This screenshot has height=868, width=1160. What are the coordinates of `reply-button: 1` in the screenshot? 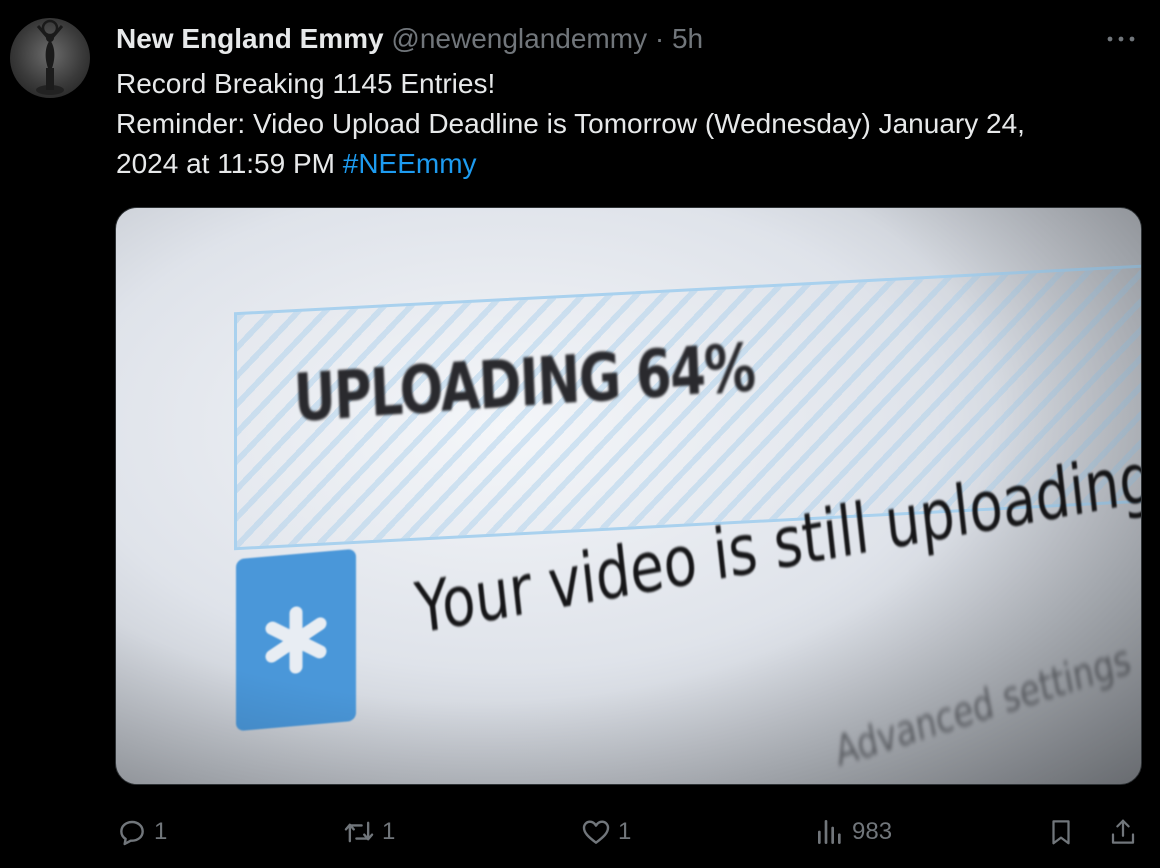 It's located at (141, 832).